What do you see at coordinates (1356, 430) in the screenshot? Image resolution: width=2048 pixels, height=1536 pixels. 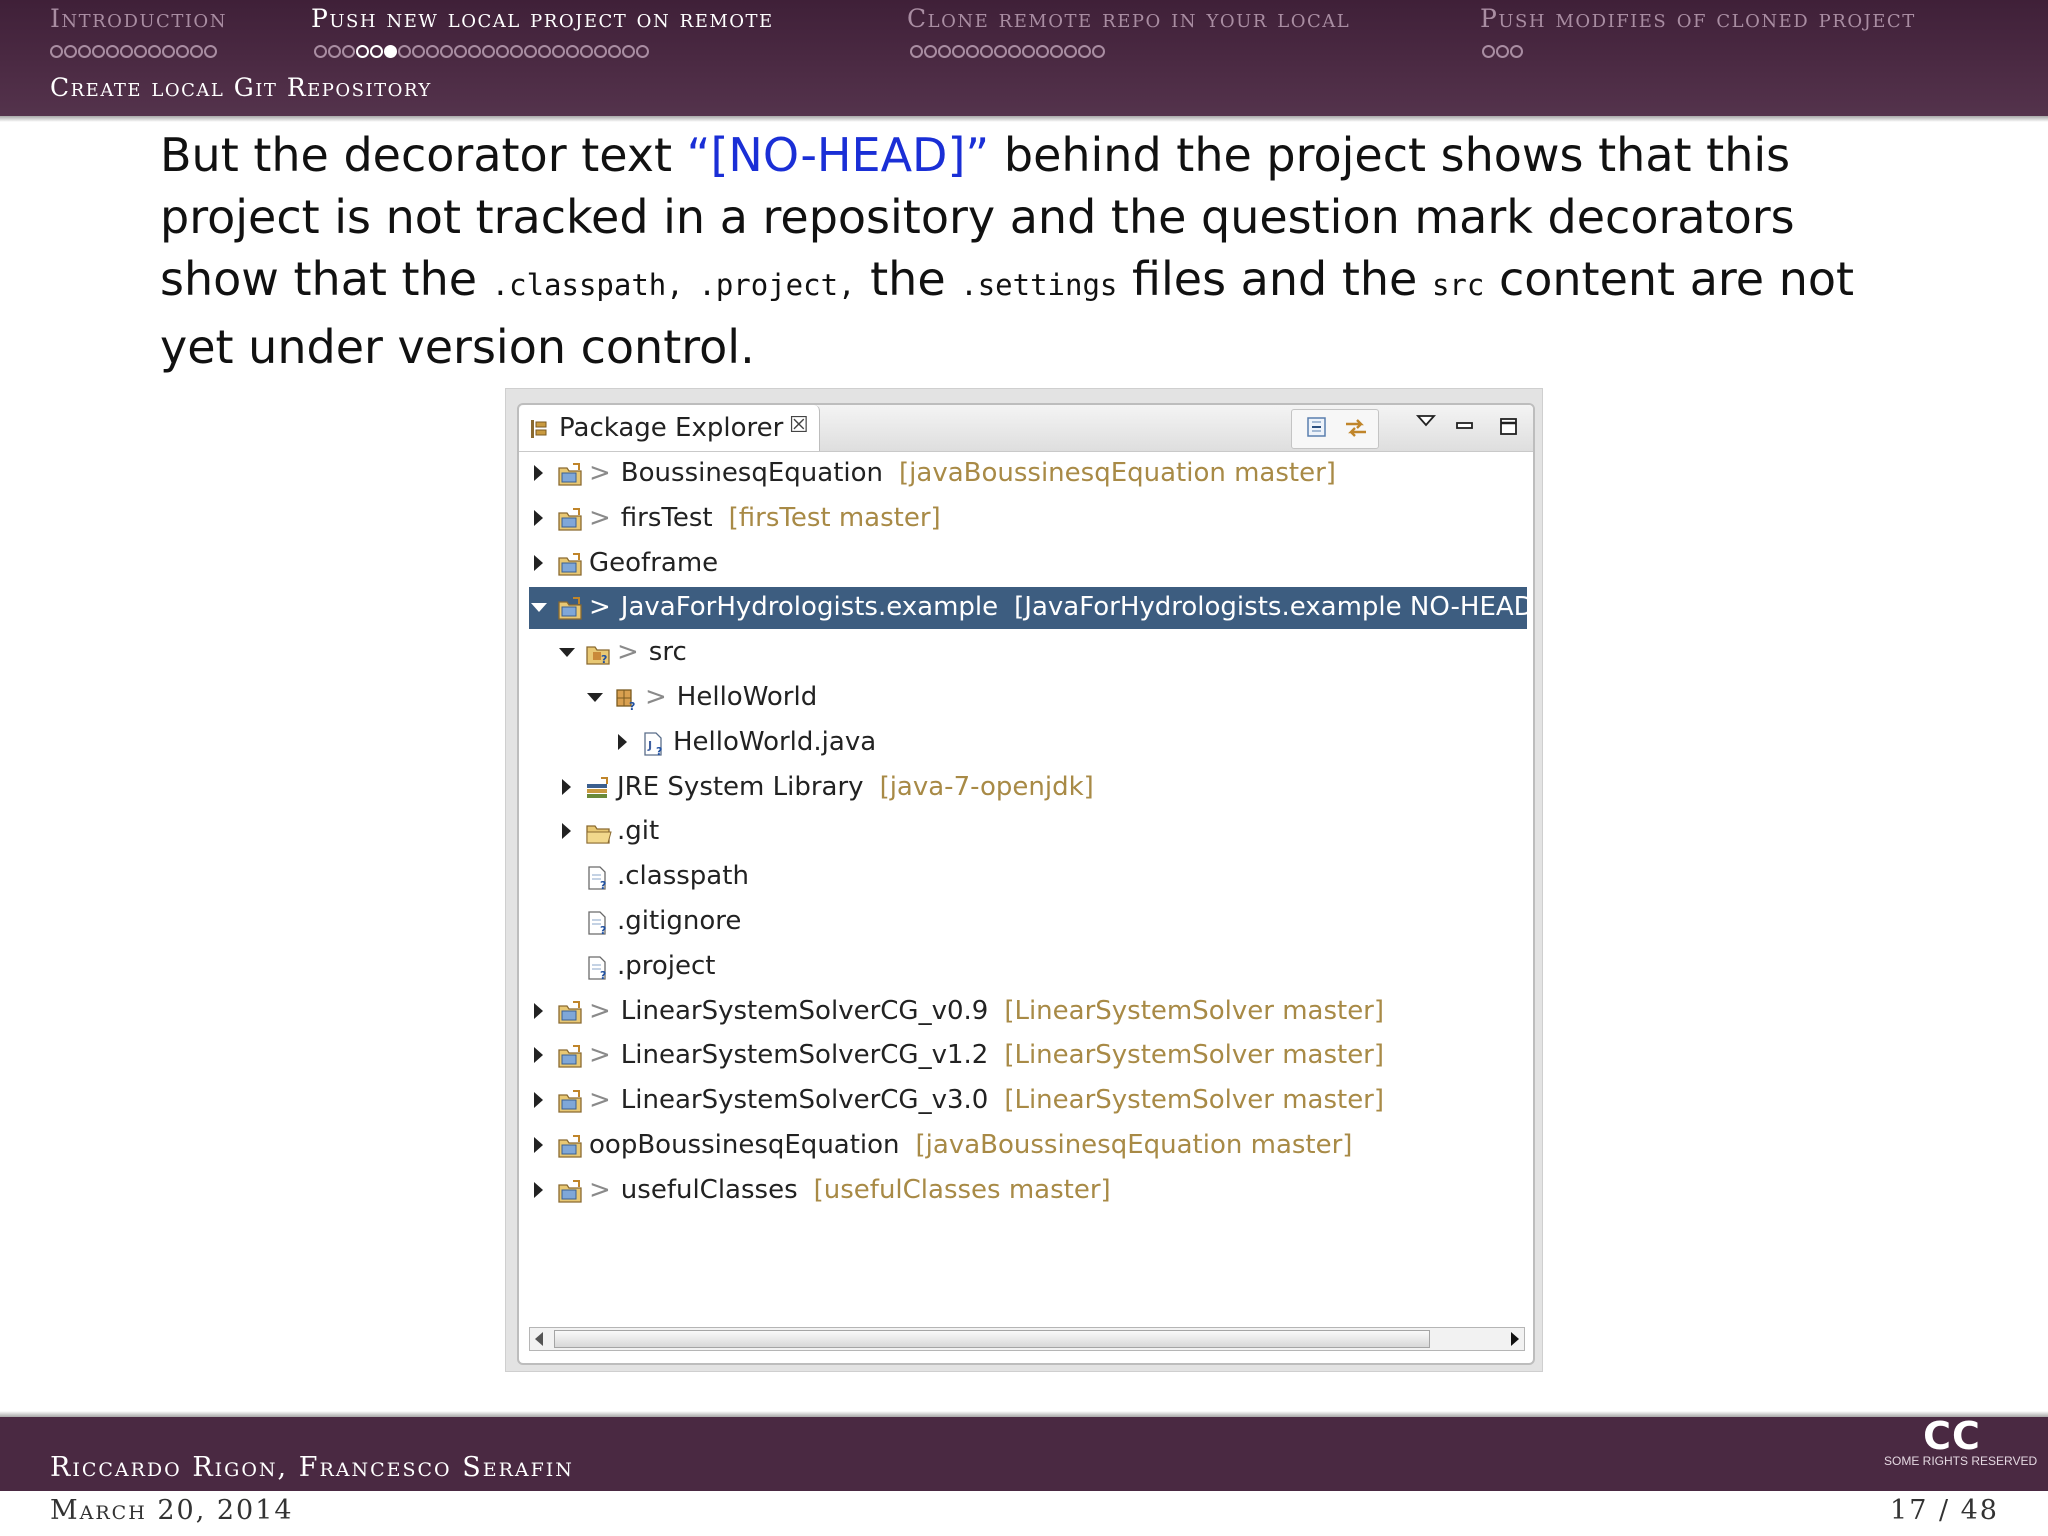 I see `link-with-editor-icon` at bounding box center [1356, 430].